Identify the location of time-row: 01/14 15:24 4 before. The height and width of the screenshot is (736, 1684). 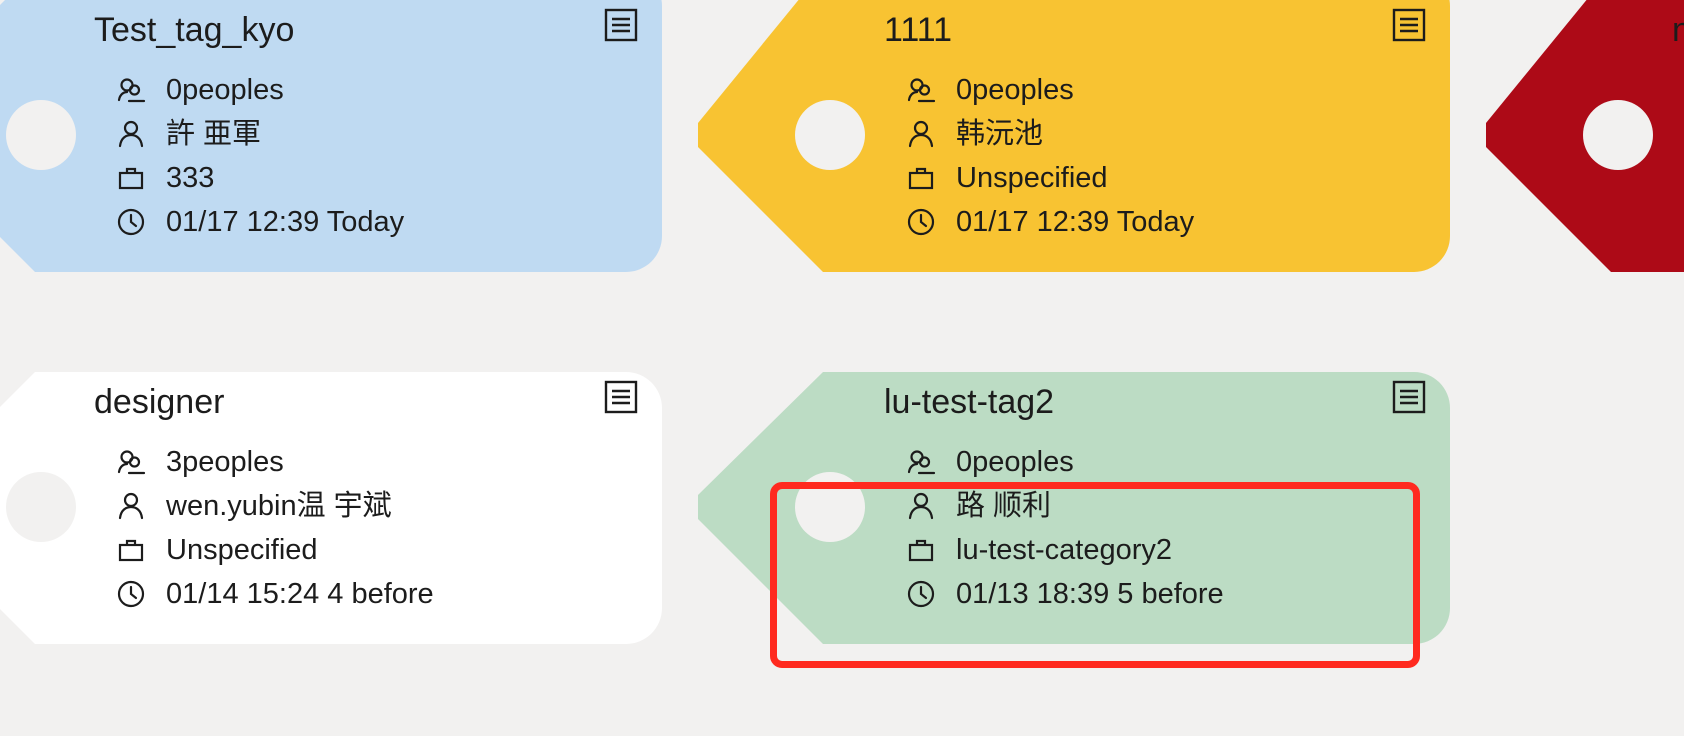
(275, 594).